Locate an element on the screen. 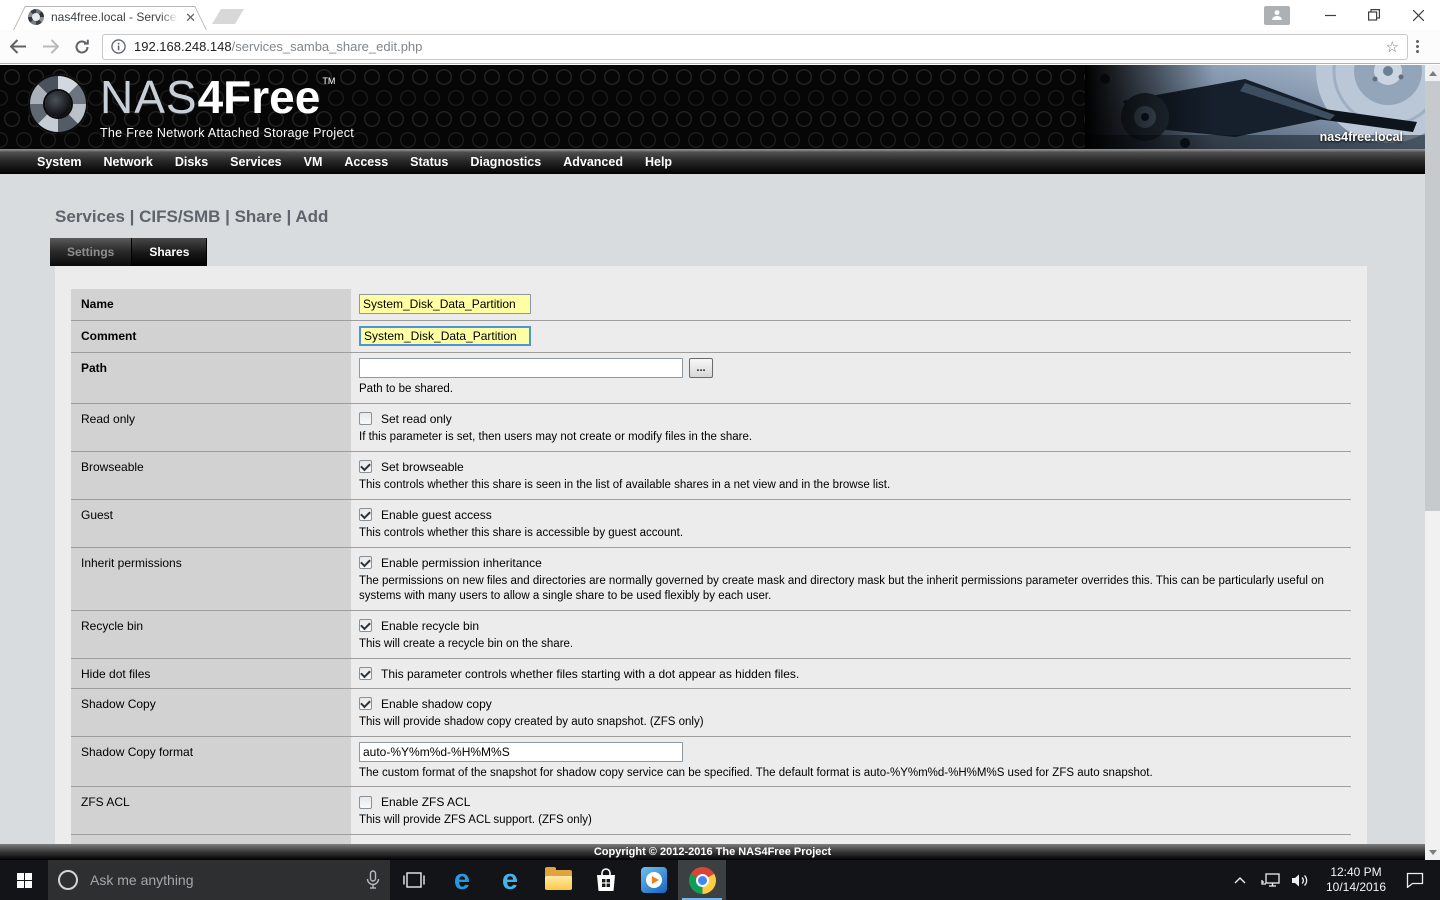 The image size is (1440, 900). nav-item-network: Network is located at coordinates (127, 162).